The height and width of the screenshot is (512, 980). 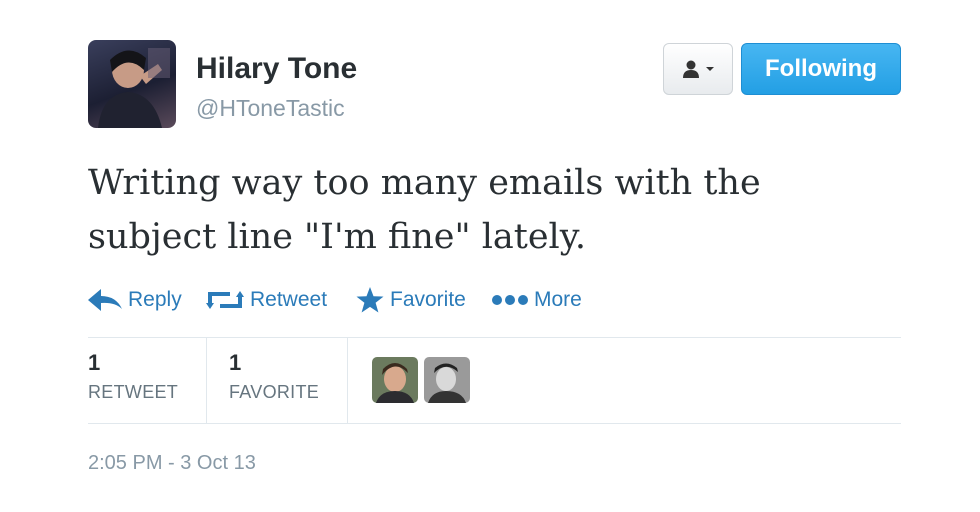 I want to click on retweet-label: Retweet, so click(x=289, y=299).